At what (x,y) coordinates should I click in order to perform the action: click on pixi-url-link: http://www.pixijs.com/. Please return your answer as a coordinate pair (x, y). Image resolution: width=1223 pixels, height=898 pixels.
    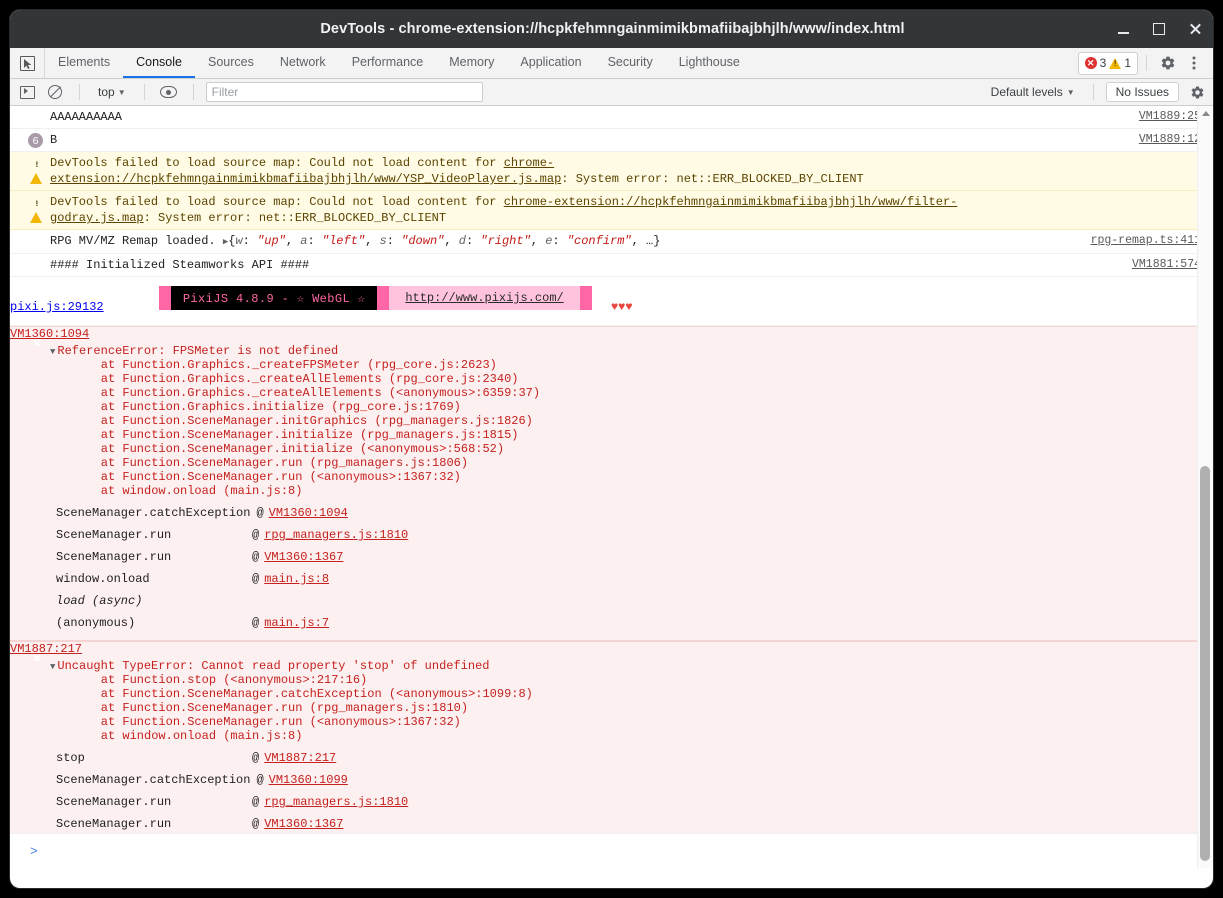
    Looking at the image, I should click on (484, 298).